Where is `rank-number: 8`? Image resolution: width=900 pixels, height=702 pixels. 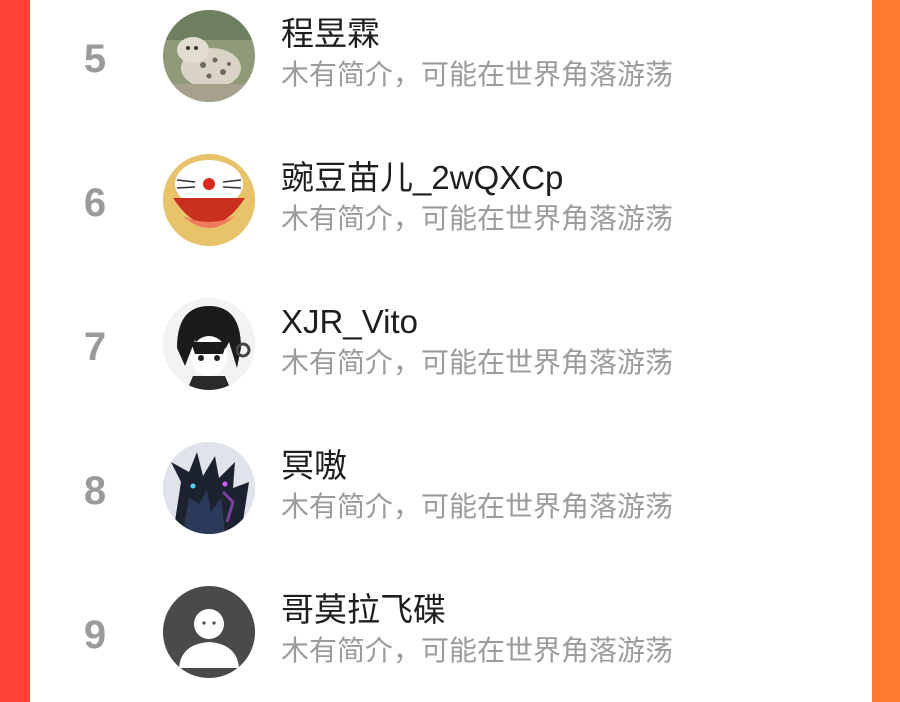
rank-number: 8 is located at coordinates (95, 491).